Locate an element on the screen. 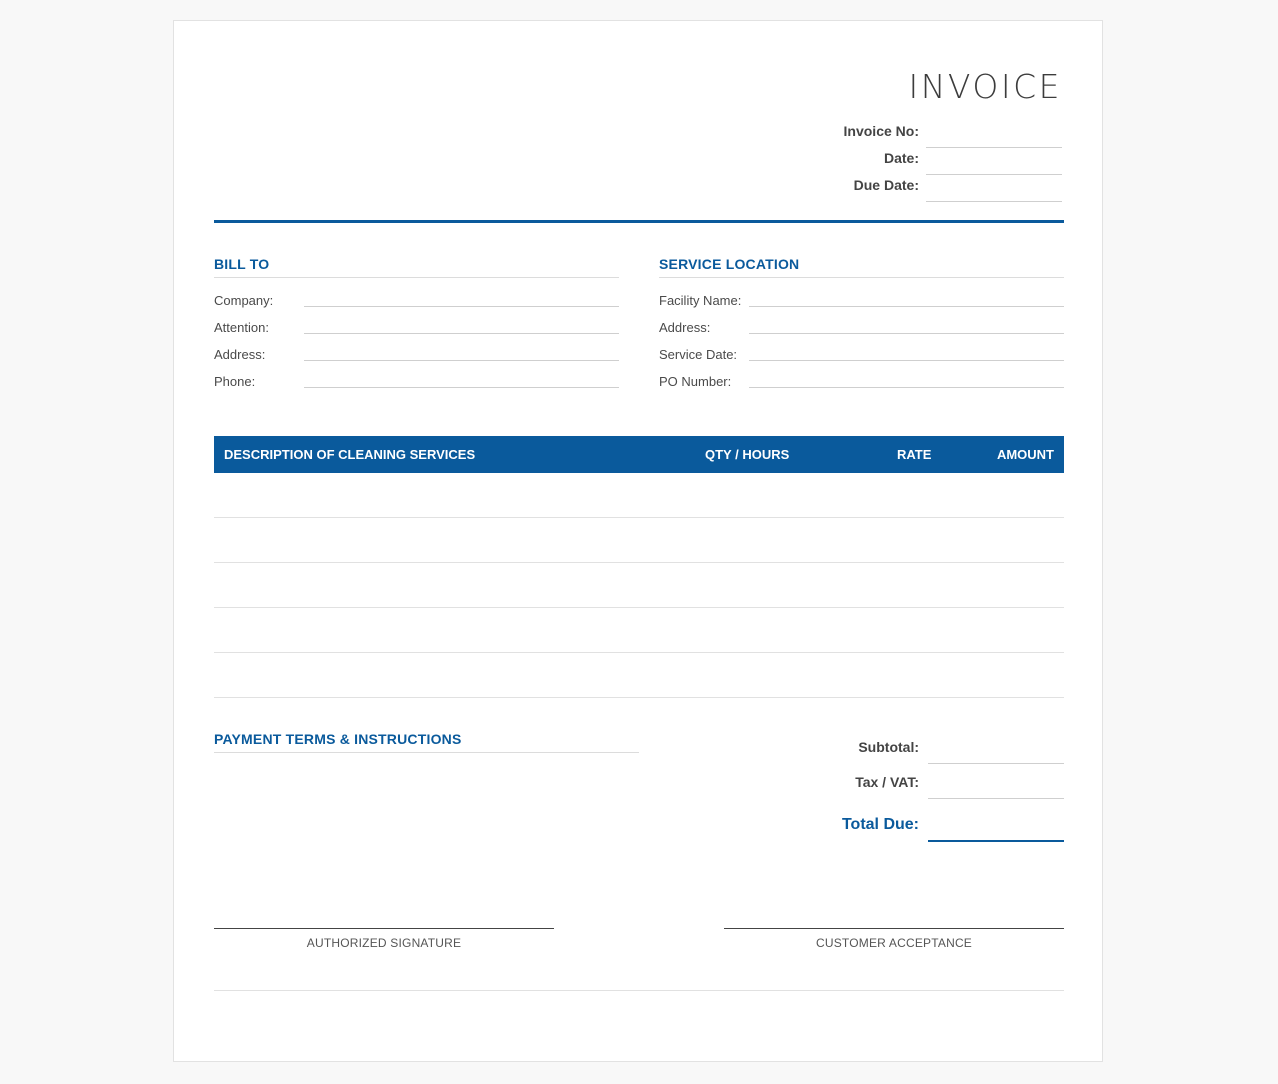 The height and width of the screenshot is (1084, 1278). service-date-field is located at coordinates (906, 360).